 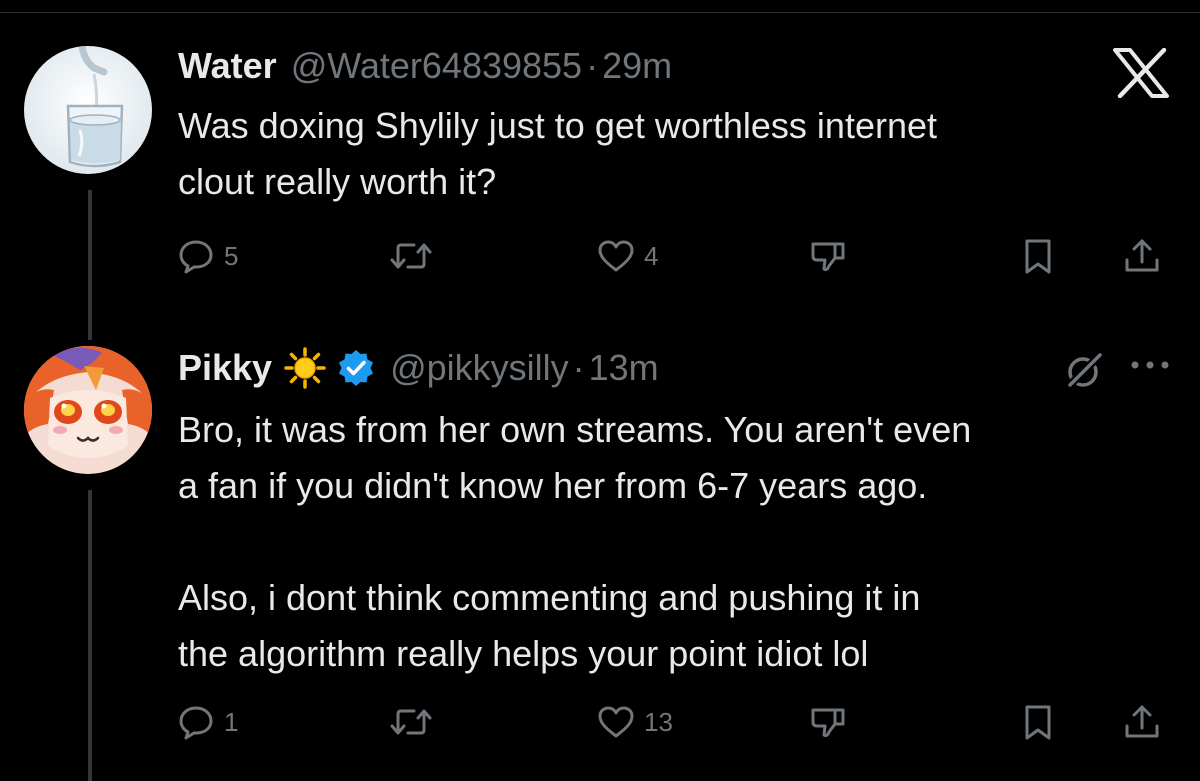 I want to click on like-button: 13, so click(x=634, y=722).